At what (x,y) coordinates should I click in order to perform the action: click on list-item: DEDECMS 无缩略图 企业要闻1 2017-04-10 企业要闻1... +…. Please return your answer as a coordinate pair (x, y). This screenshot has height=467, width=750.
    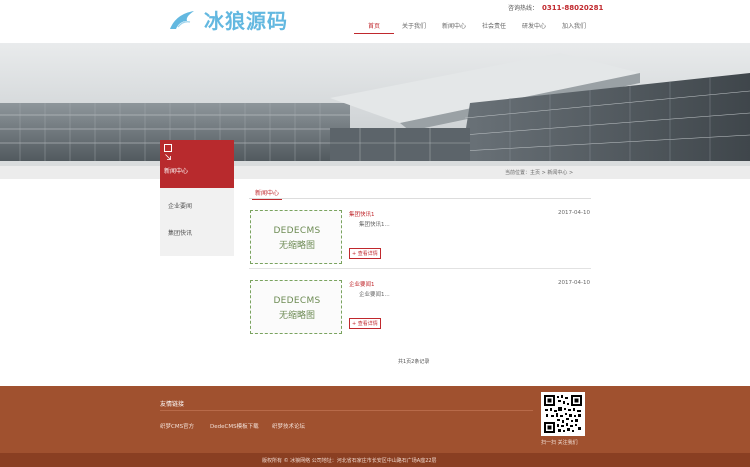
    Looking at the image, I should click on (420, 310).